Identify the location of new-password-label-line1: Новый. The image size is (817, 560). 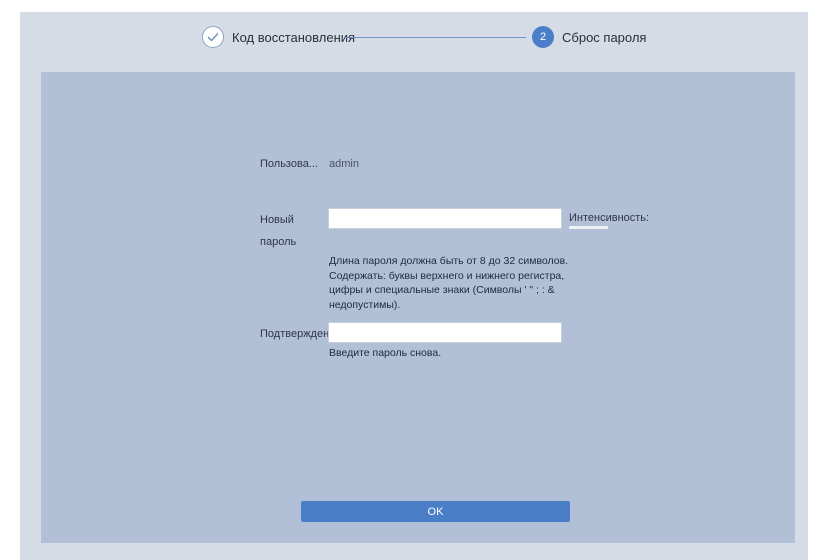
(277, 220).